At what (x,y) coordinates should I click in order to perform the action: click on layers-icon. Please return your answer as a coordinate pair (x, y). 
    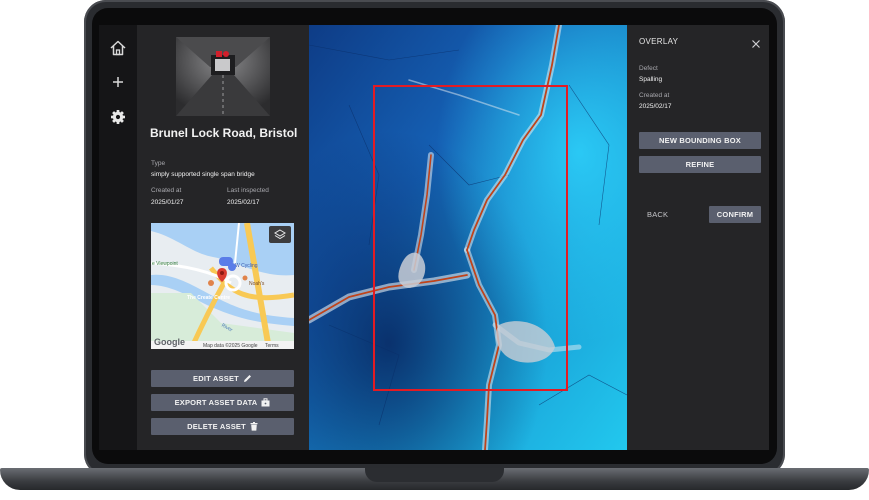
    Looking at the image, I should click on (280, 234).